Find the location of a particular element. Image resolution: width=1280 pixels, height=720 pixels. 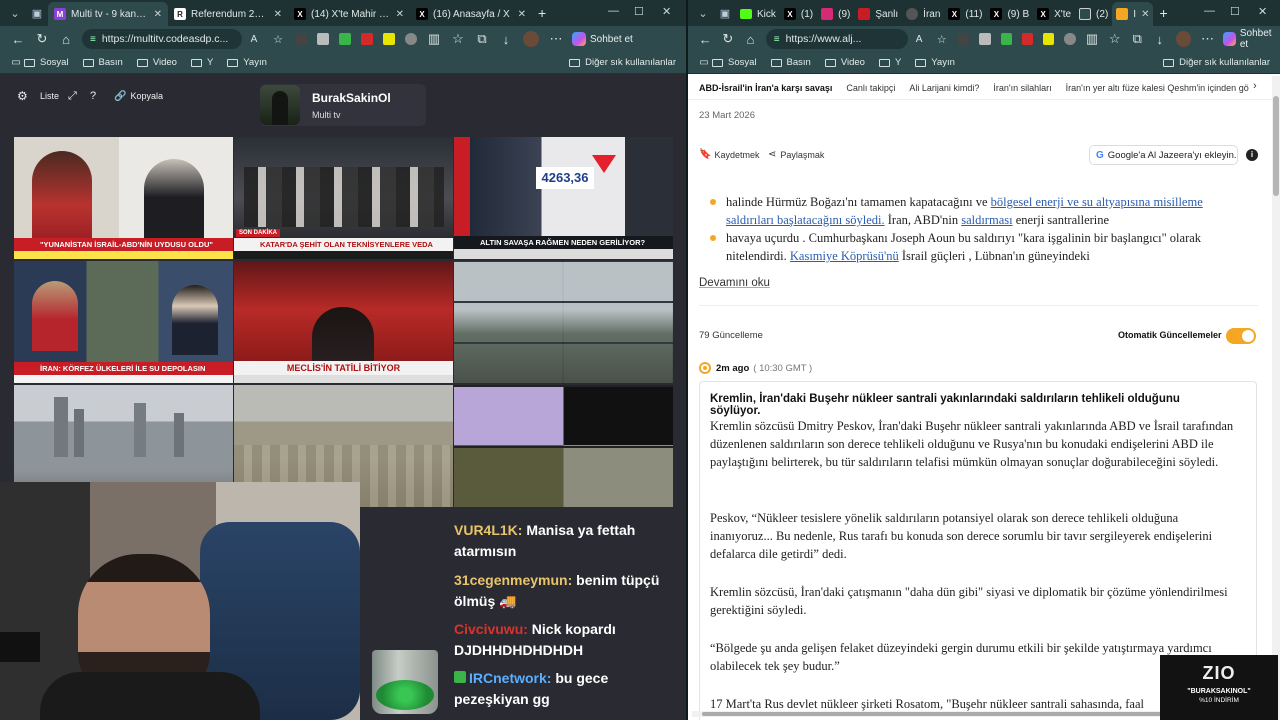

copy-button: 🔗 Kopyala is located at coordinates (138, 96).